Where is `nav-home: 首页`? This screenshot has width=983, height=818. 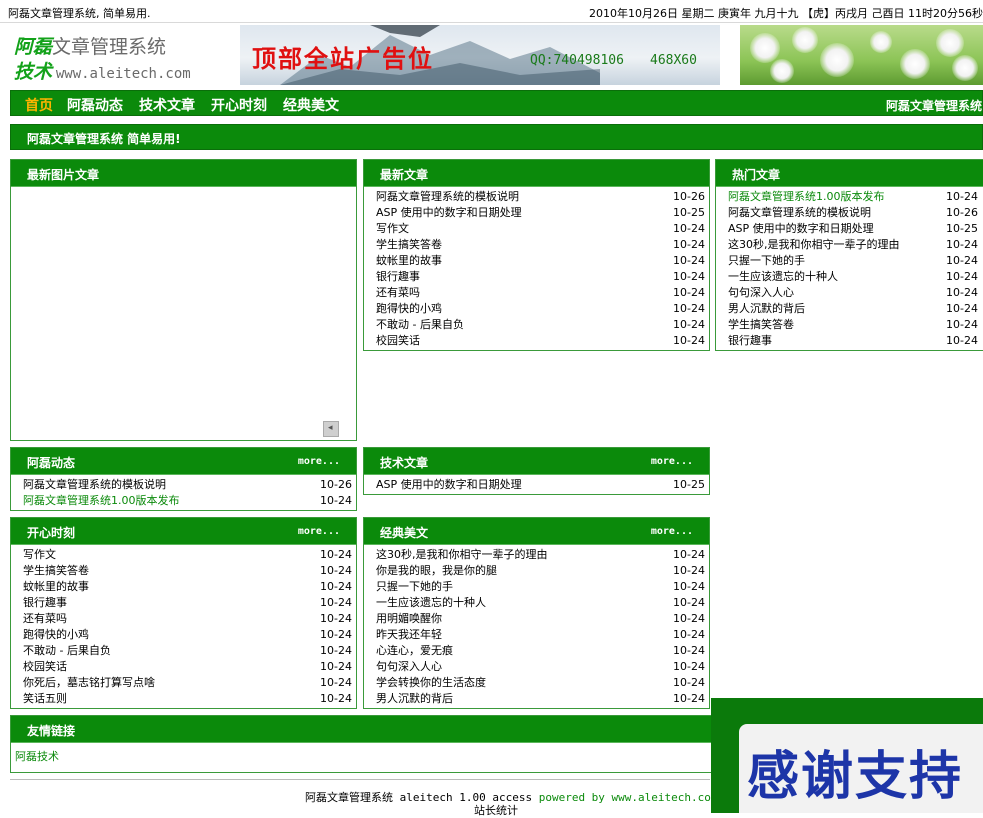 nav-home: 首页 is located at coordinates (39, 105).